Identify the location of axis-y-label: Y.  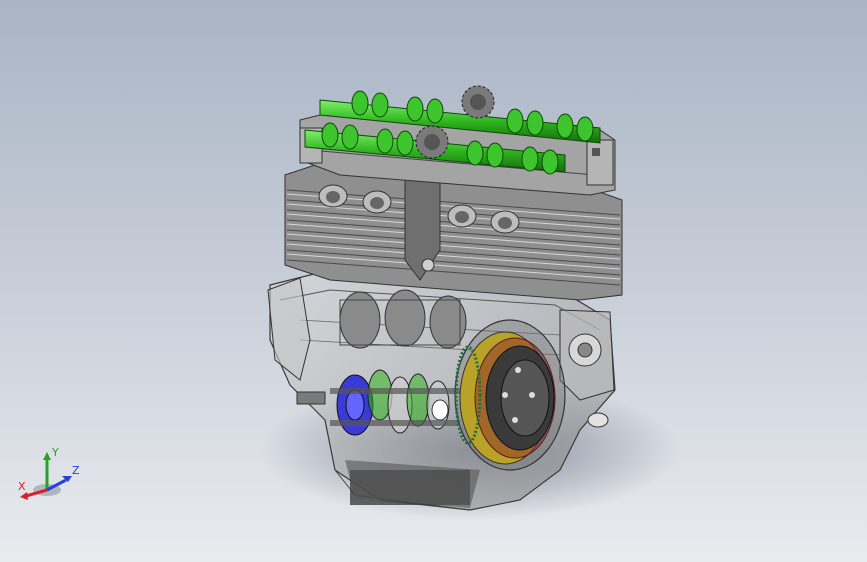
(55, 452).